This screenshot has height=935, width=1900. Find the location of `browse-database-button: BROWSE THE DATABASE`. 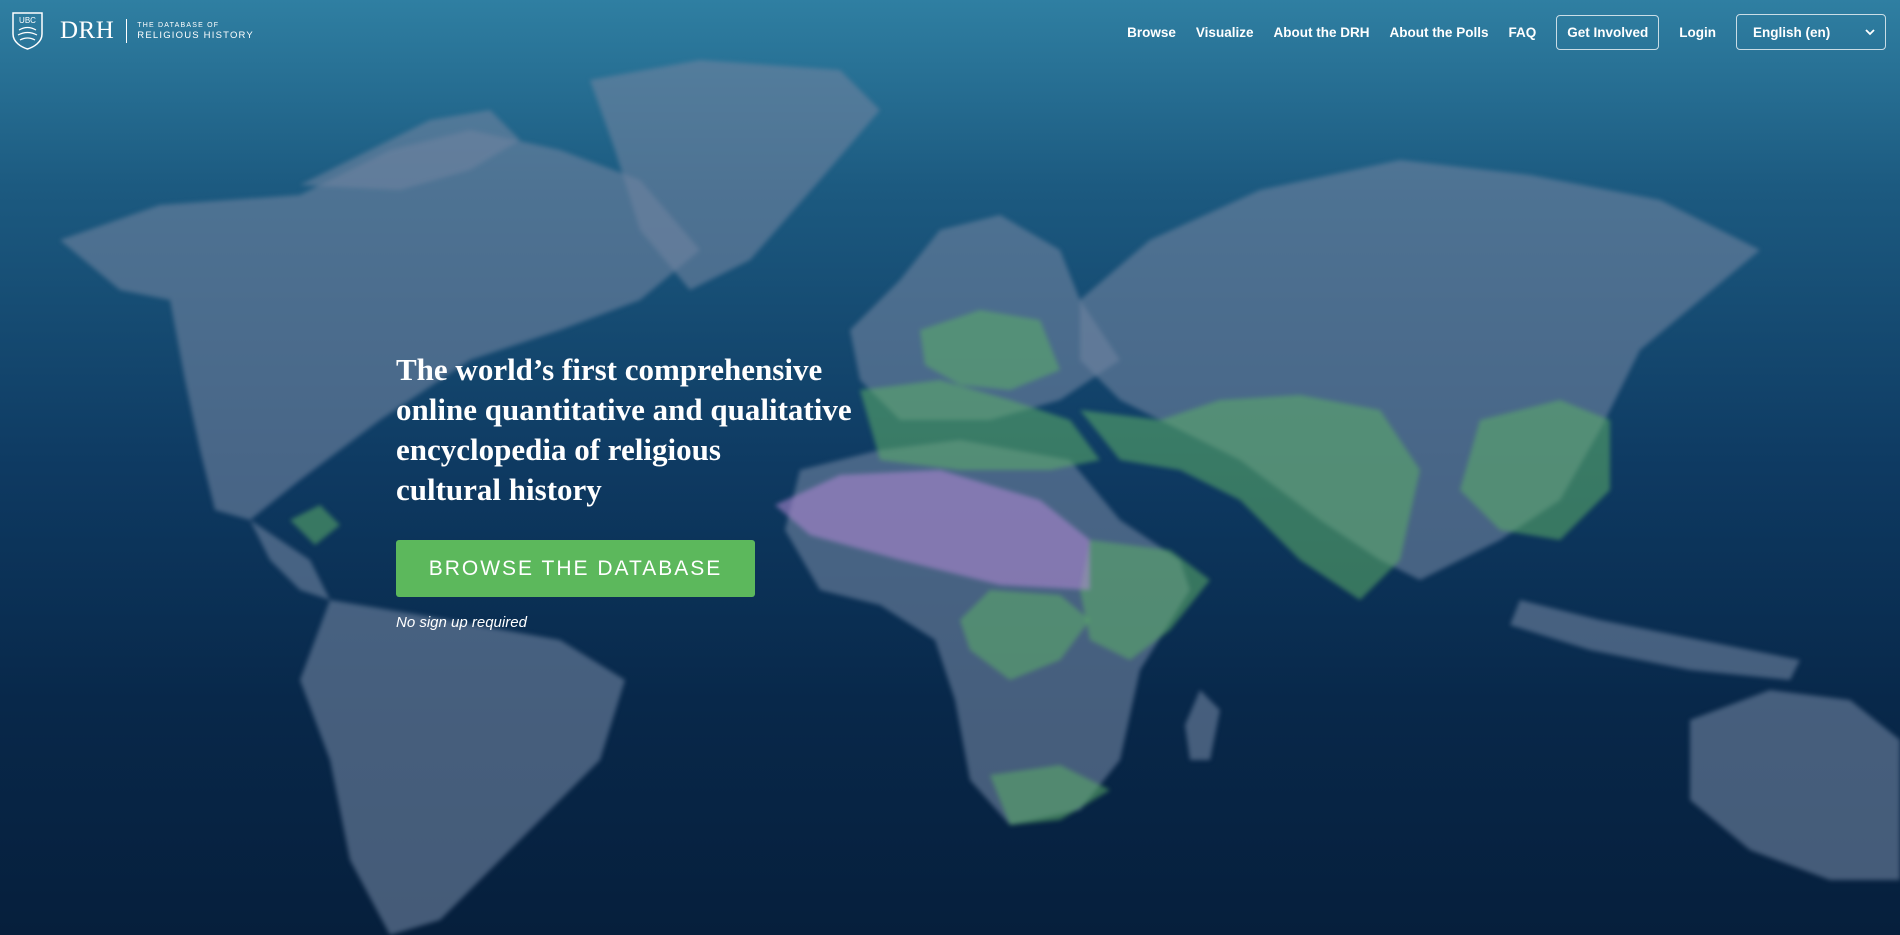

browse-database-button: BROWSE THE DATABASE is located at coordinates (575, 568).